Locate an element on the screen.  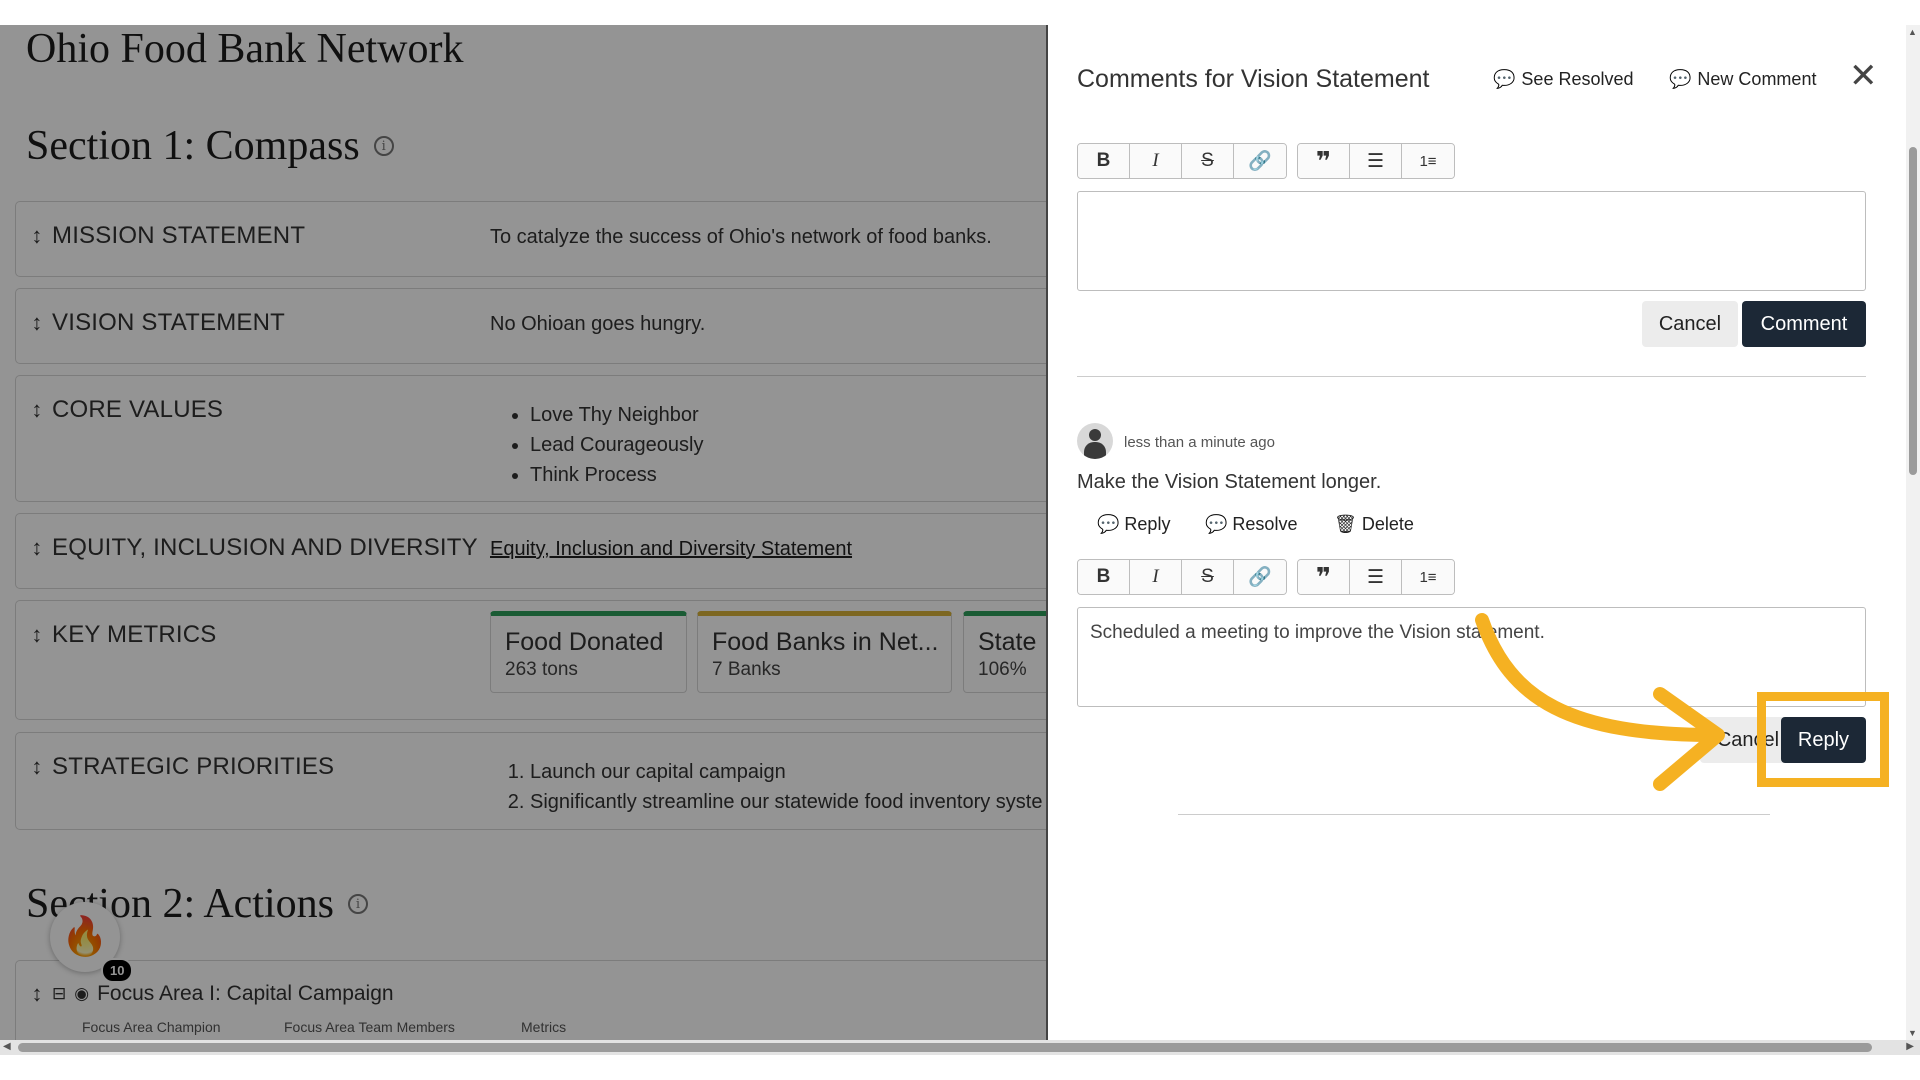
delete-action: 🗑 Delete is located at coordinates (1374, 524).